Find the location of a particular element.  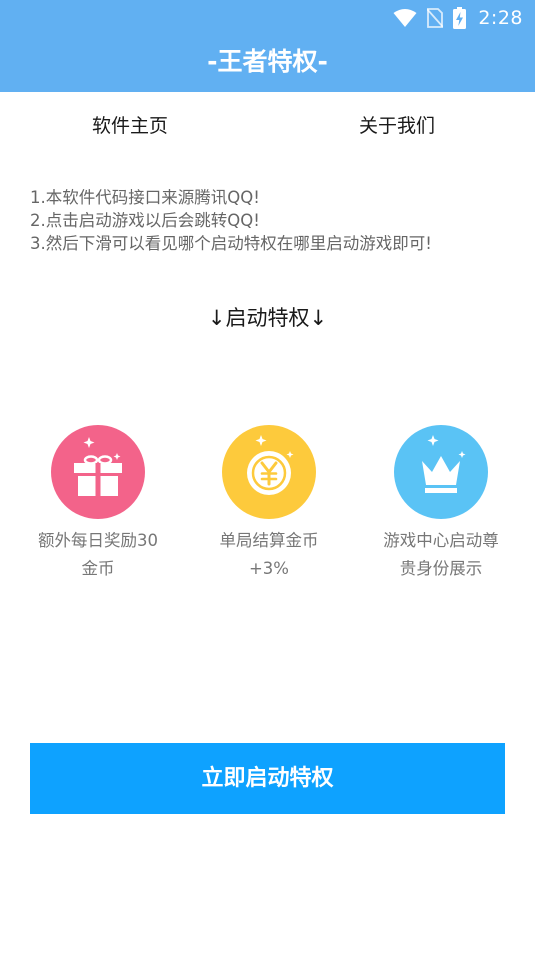

feature-label-line: 贵身份展示 is located at coordinates (441, 568).